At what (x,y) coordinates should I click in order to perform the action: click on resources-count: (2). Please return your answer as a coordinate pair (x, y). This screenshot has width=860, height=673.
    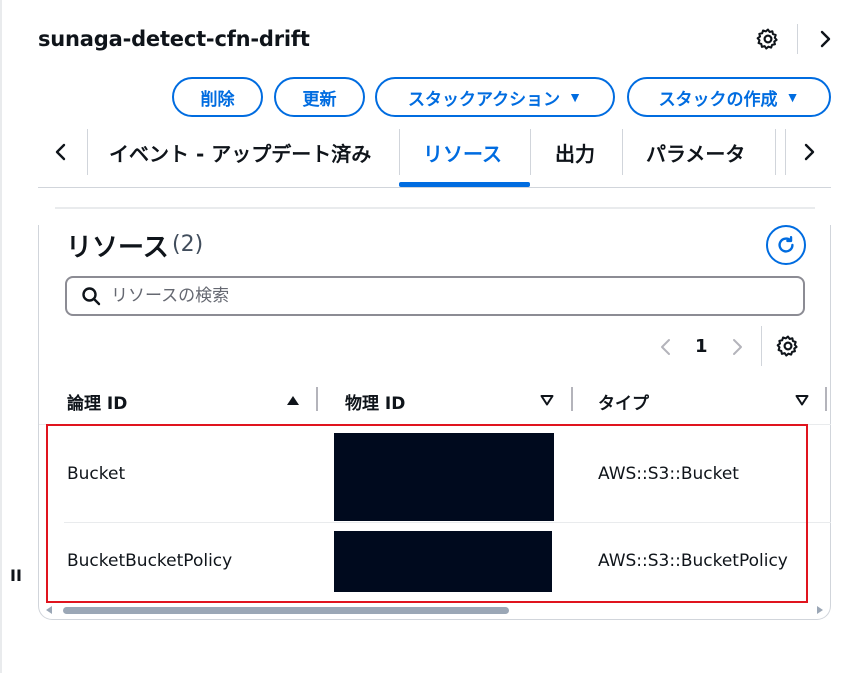
    Looking at the image, I should click on (188, 244).